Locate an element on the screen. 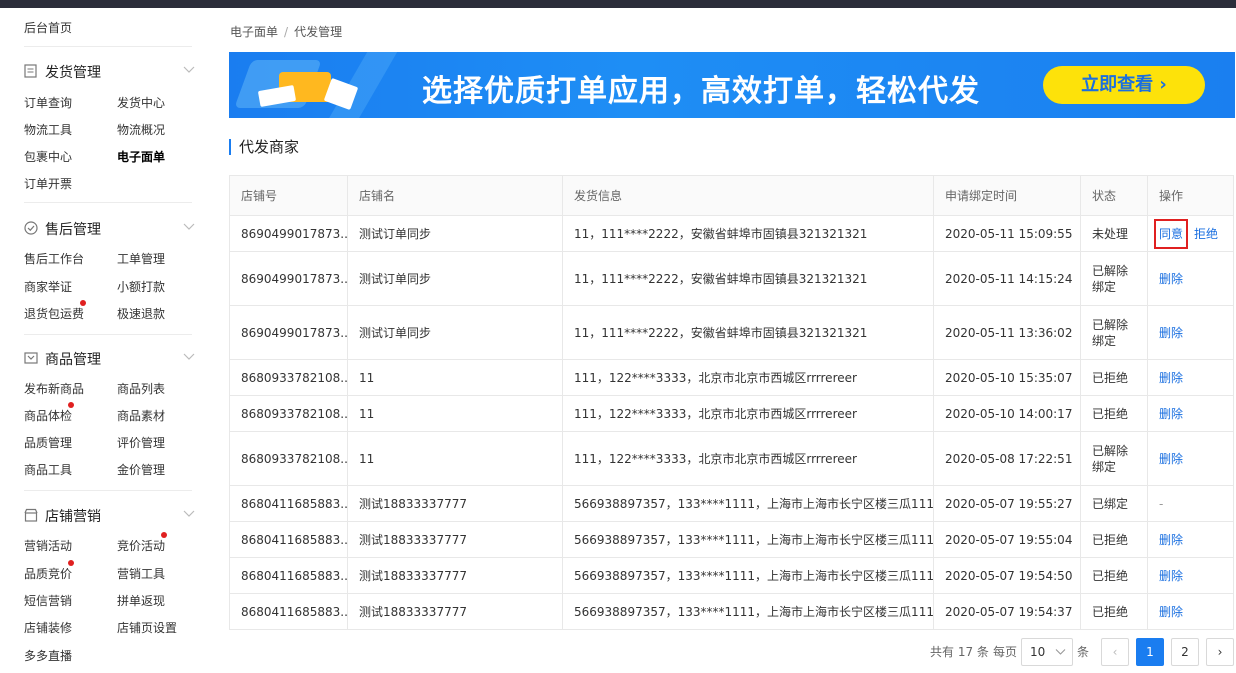  breadcrumb-root: 电子面单 is located at coordinates (254, 32).